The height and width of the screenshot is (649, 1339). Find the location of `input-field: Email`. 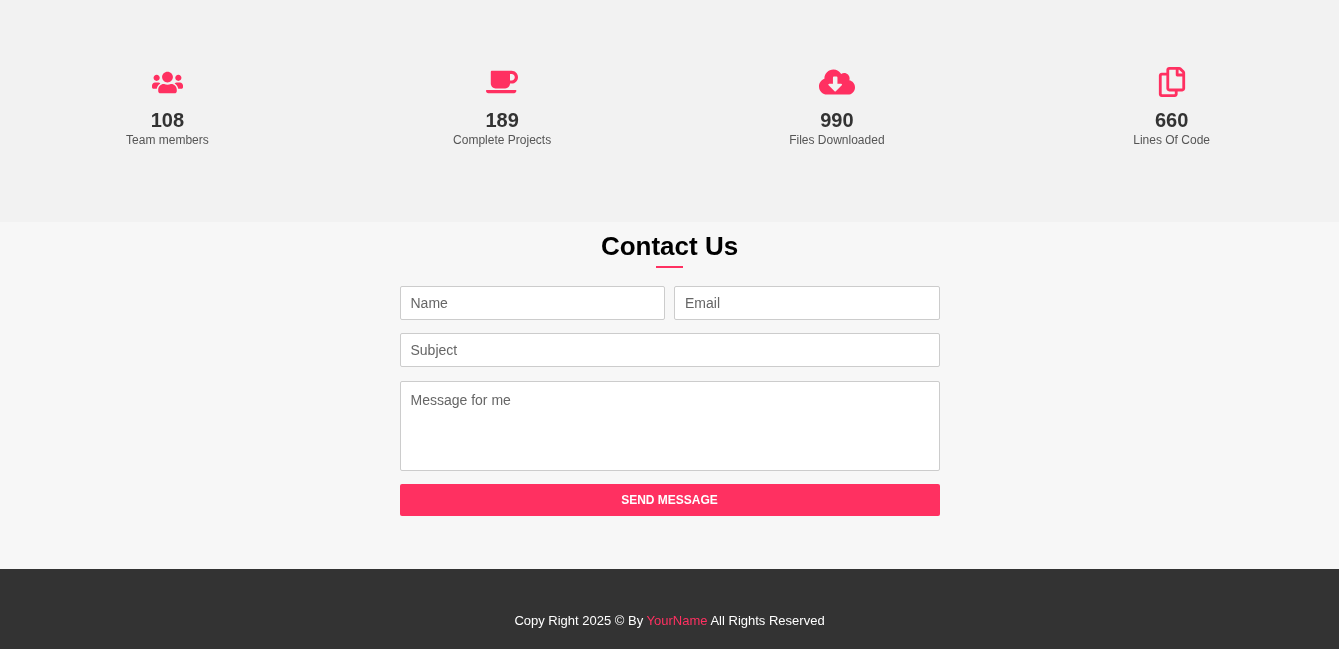

input-field: Email is located at coordinates (807, 303).